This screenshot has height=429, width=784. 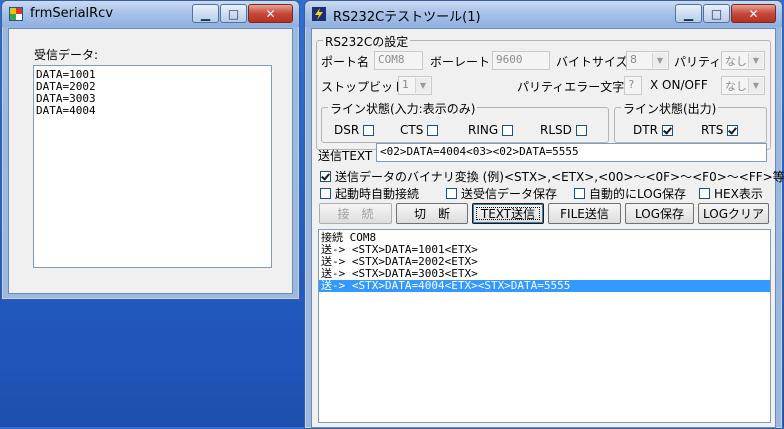 I want to click on baud-field: 9600, so click(x=521, y=60).